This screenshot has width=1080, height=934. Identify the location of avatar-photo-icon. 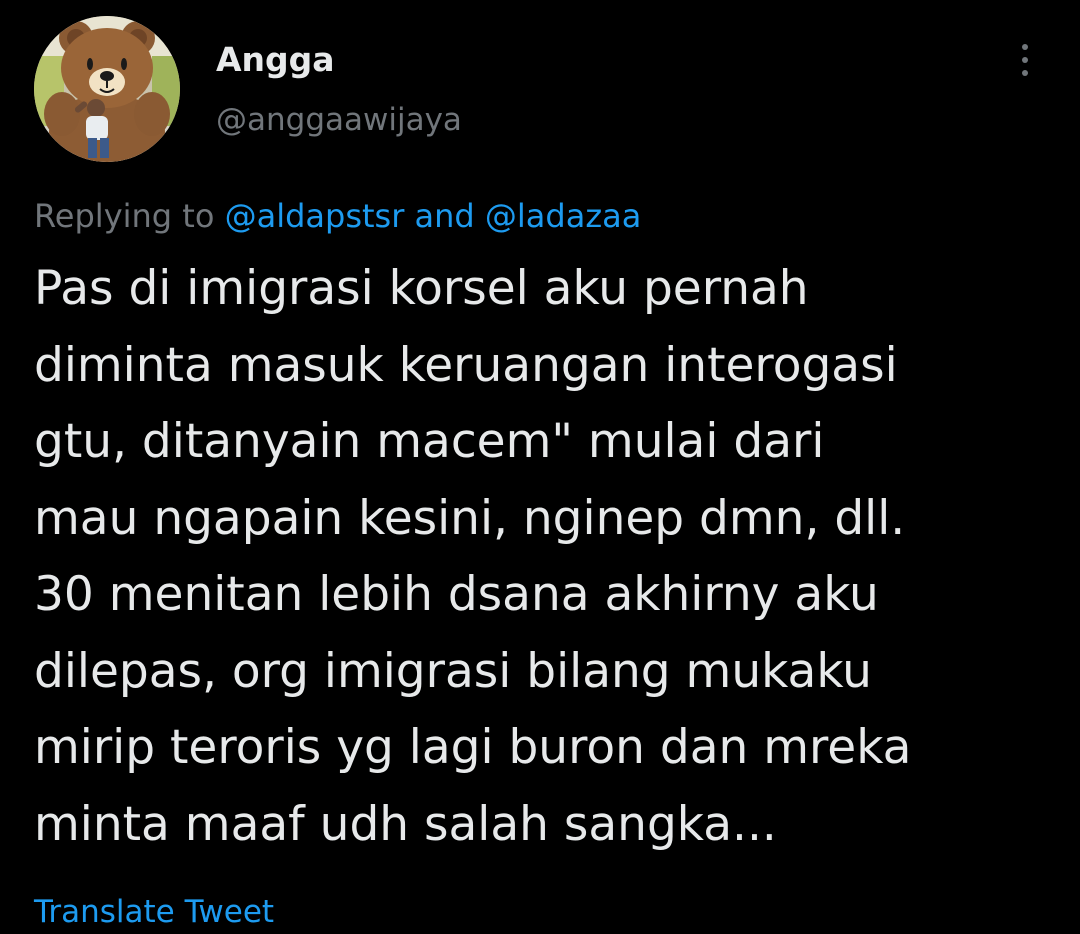
(107, 89).